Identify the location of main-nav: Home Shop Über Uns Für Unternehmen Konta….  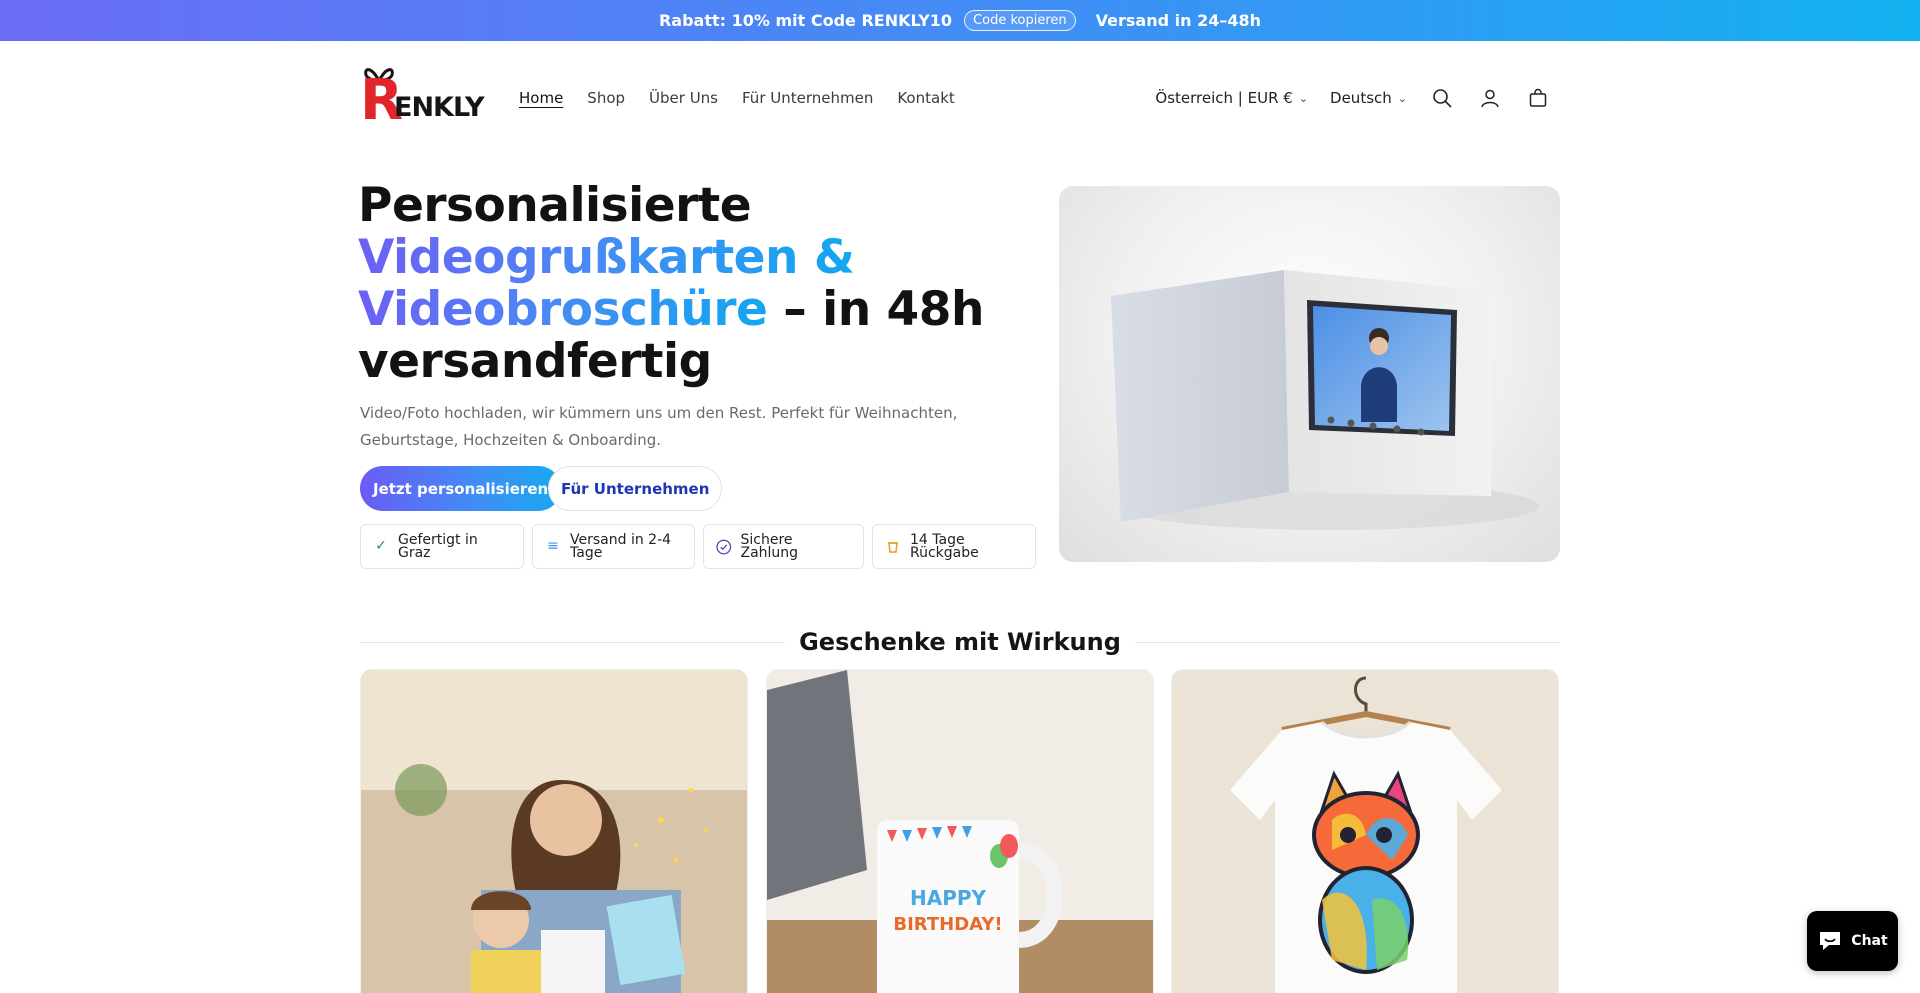
(737, 98).